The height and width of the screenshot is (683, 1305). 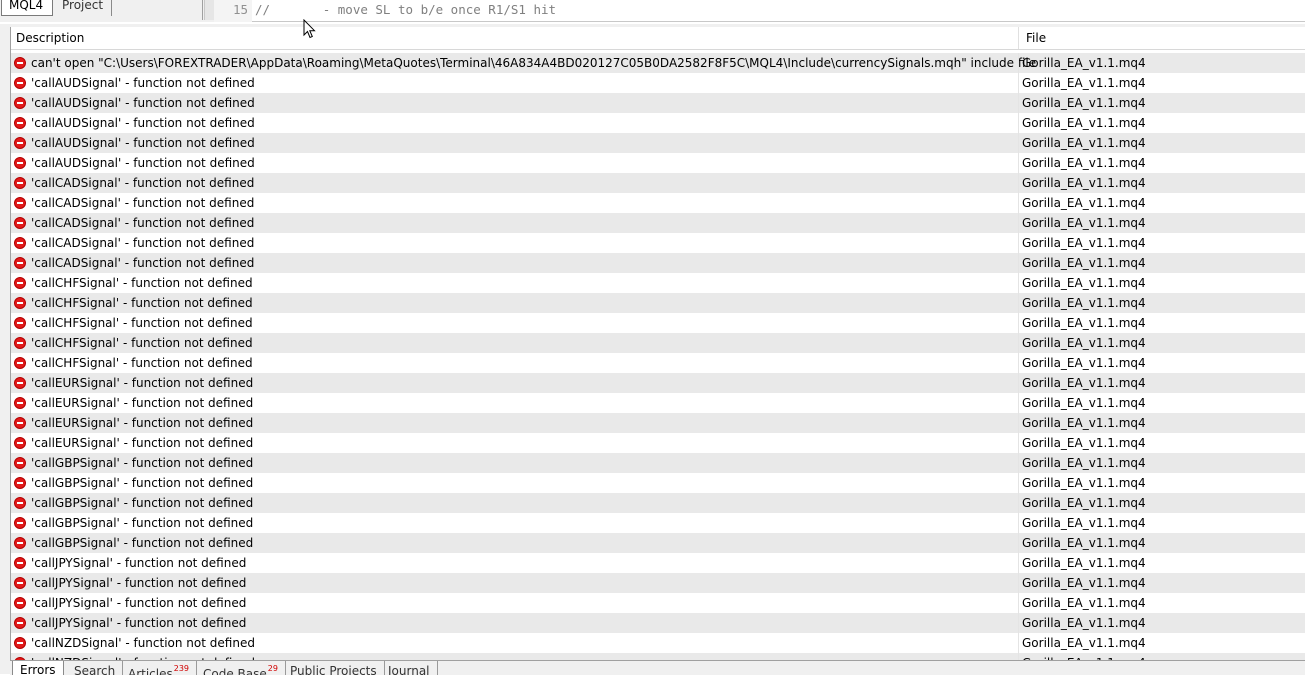 I want to click on tab-journal: Journal, so click(x=409, y=668).